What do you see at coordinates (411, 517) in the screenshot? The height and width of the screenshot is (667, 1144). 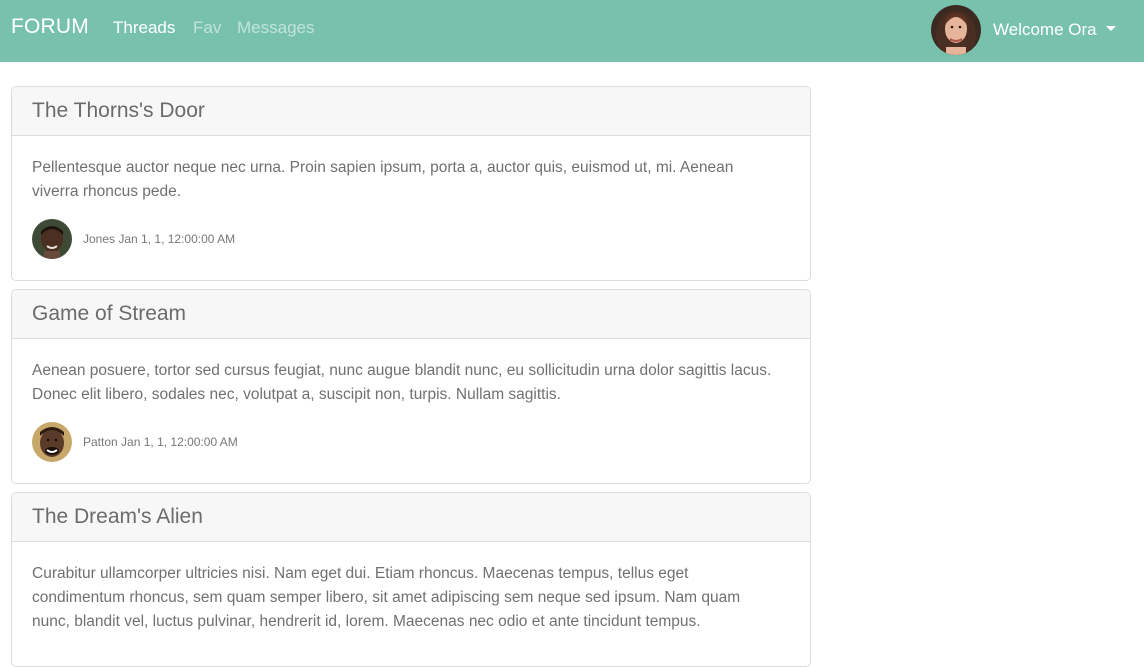 I see `thread-title: The Dream's Alien` at bounding box center [411, 517].